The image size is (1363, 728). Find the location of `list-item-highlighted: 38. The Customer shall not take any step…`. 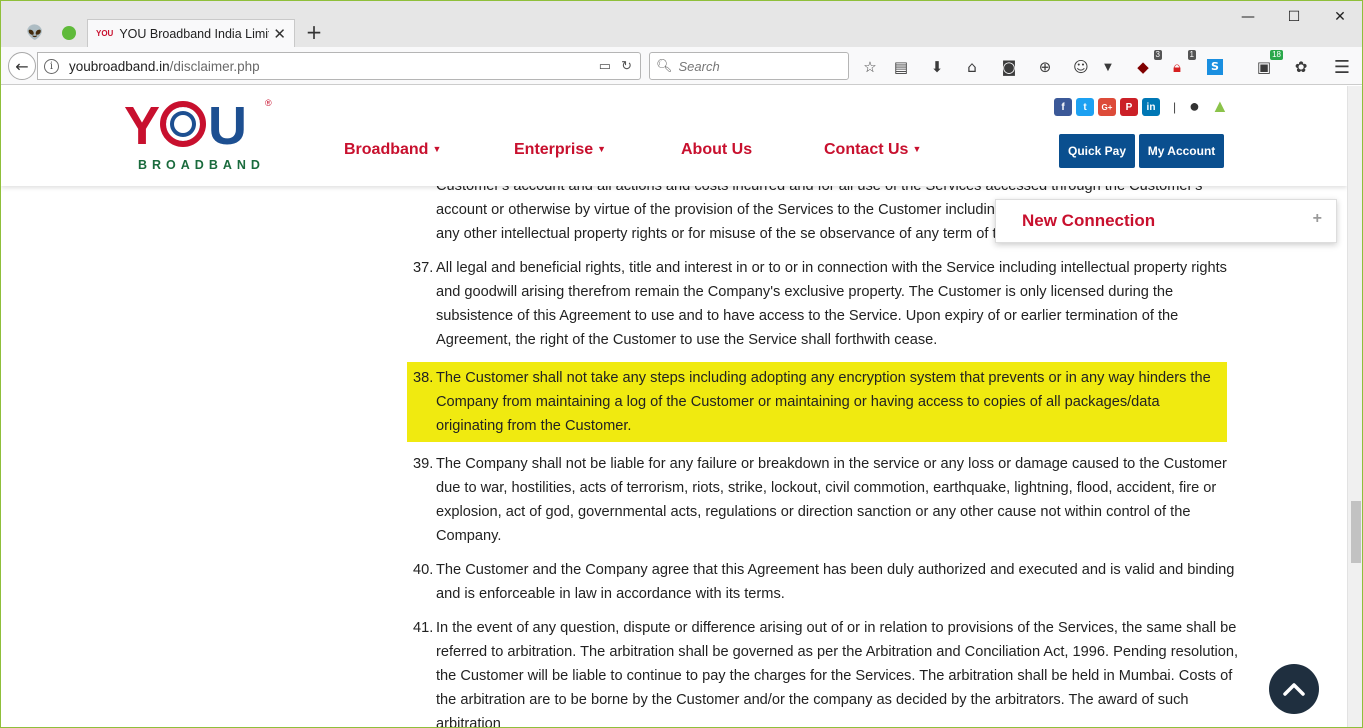

list-item-highlighted: 38. The Customer shall not take any step… is located at coordinates (817, 402).